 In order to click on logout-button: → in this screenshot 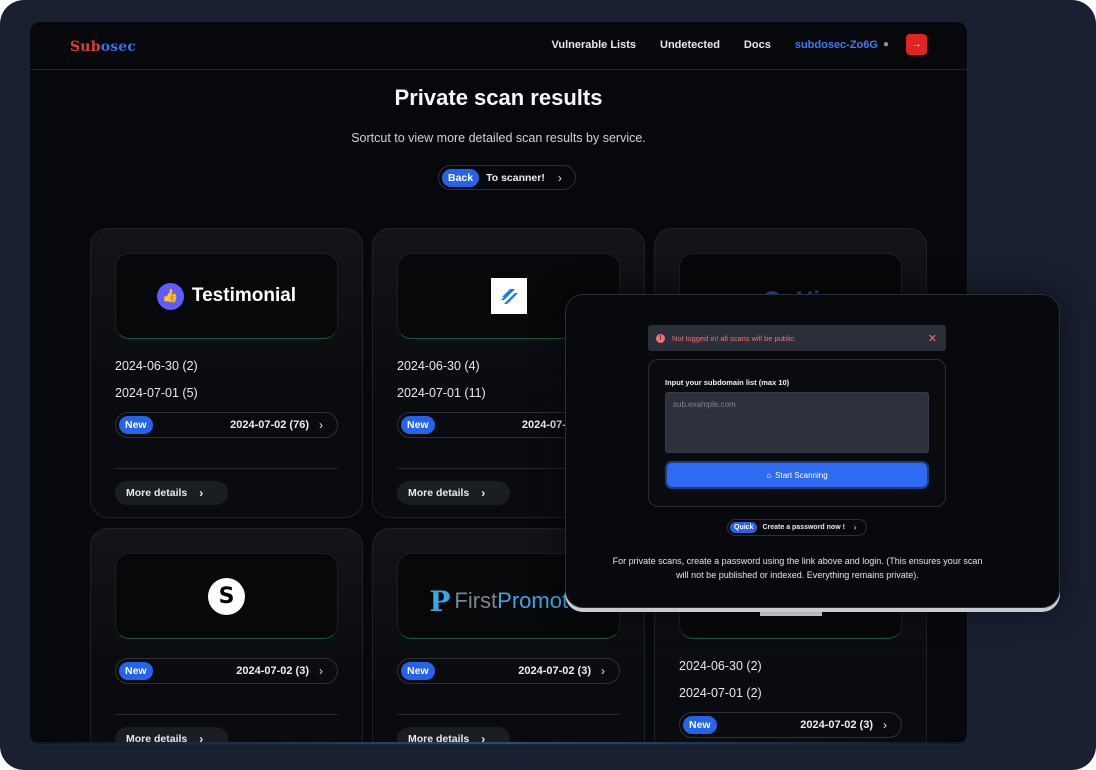, I will do `click(916, 44)`.